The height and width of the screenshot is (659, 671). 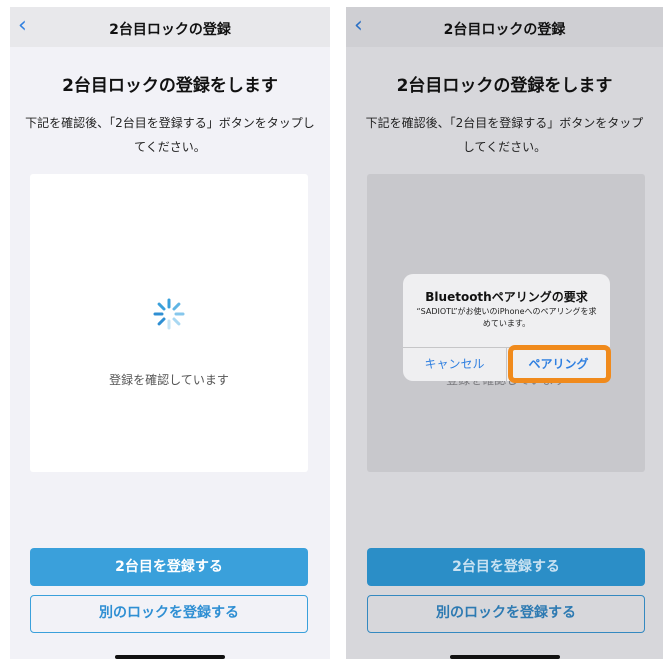 I want to click on alert-cancel-button: キャンセル, so click(x=454, y=364).